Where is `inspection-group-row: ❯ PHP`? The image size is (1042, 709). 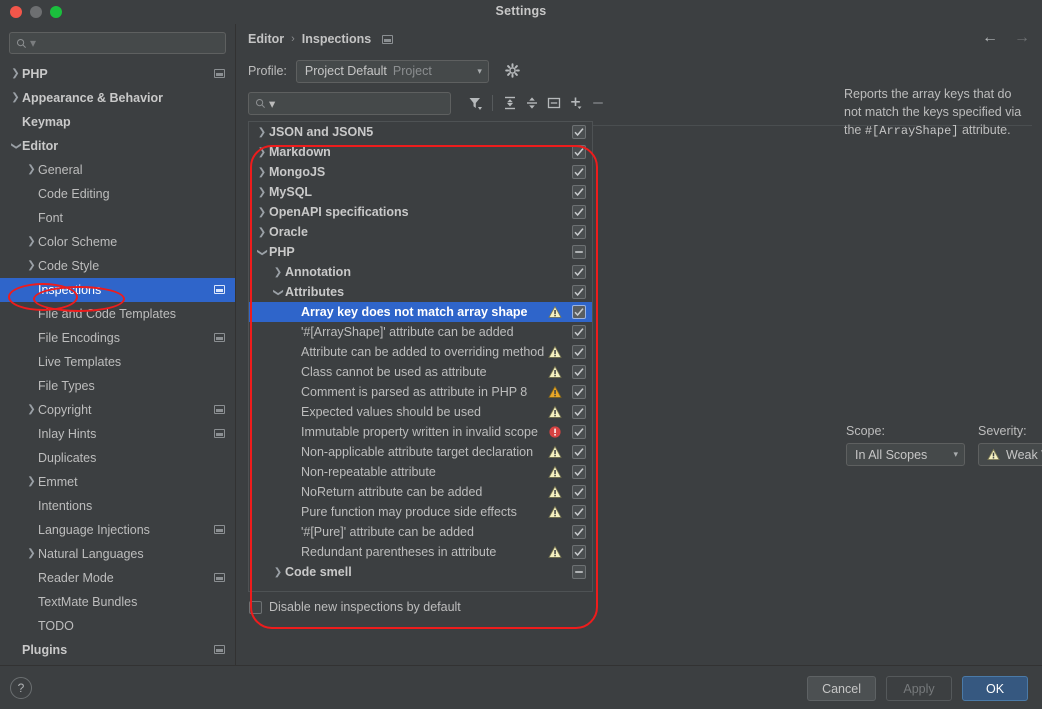 inspection-group-row: ❯ PHP is located at coordinates (420, 252).